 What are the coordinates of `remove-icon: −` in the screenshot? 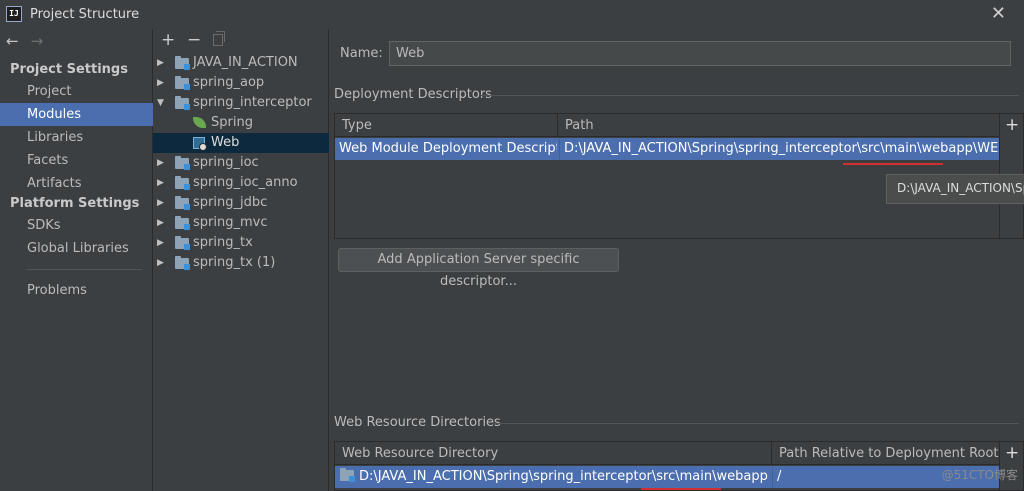 It's located at (194, 40).